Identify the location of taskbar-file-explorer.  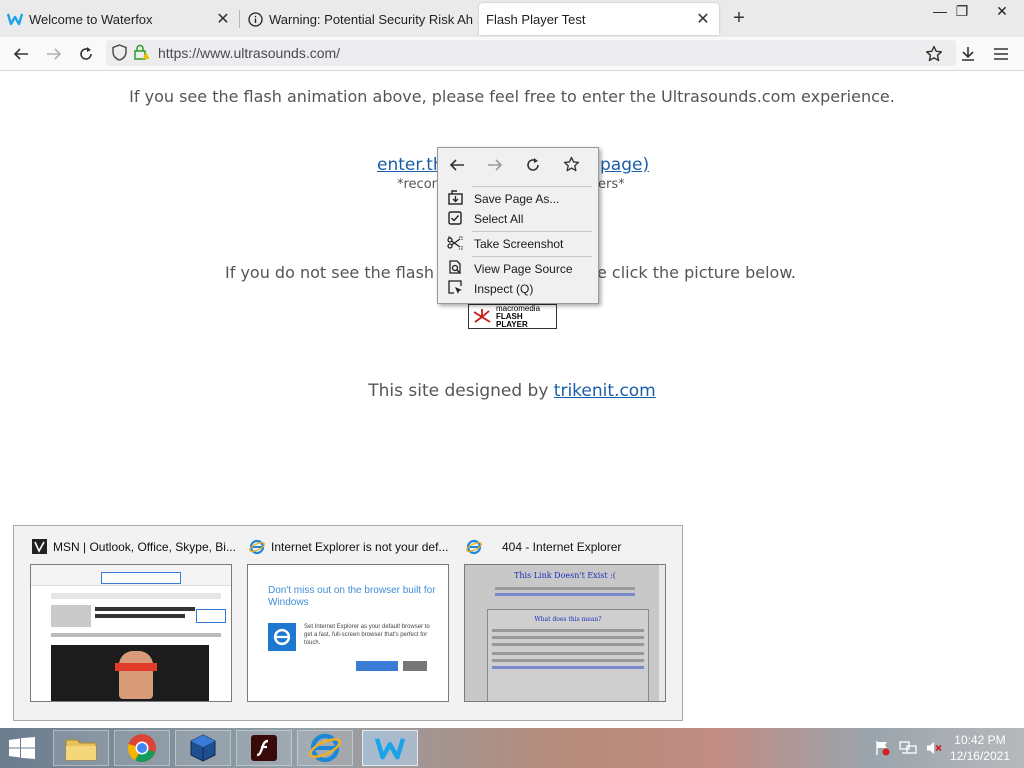
(81, 748).